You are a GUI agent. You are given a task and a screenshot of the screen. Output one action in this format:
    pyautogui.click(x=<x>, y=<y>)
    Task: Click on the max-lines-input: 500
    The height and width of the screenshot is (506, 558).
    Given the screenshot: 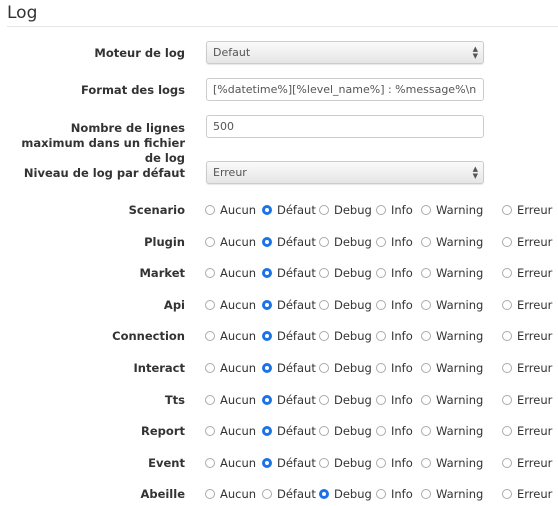 What is the action you would take?
    pyautogui.click(x=345, y=126)
    